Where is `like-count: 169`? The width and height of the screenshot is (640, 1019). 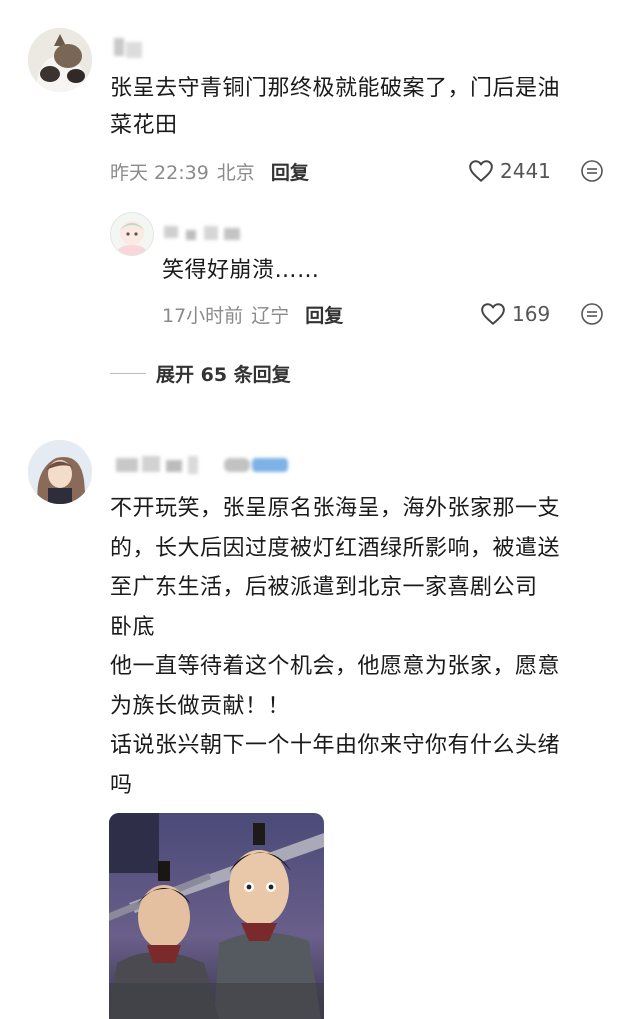
like-count: 169 is located at coordinates (531, 314).